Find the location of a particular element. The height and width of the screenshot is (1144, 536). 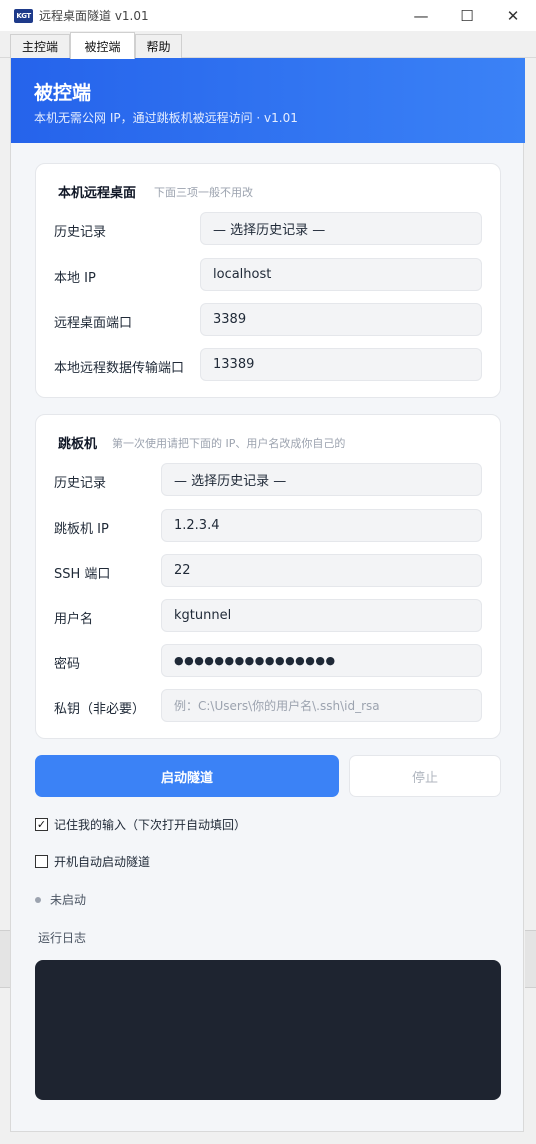

title-bar: KGT 远程桌面隧道 v1.01 — ☐ ✕ is located at coordinates (268, 15).